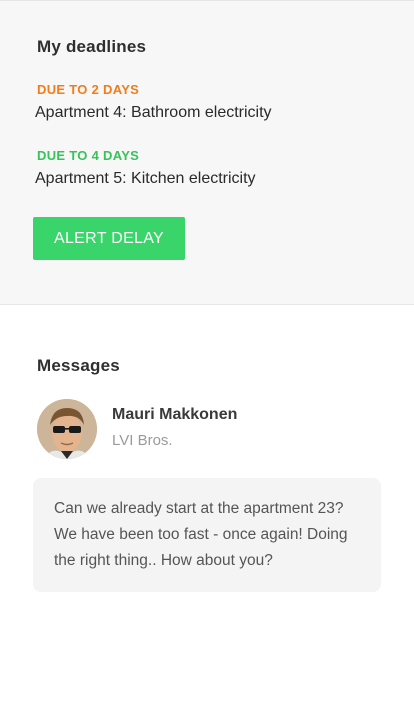 This screenshot has width=414, height=705. I want to click on deadline-due-label: DUE TO 4 DAYS, so click(88, 155).